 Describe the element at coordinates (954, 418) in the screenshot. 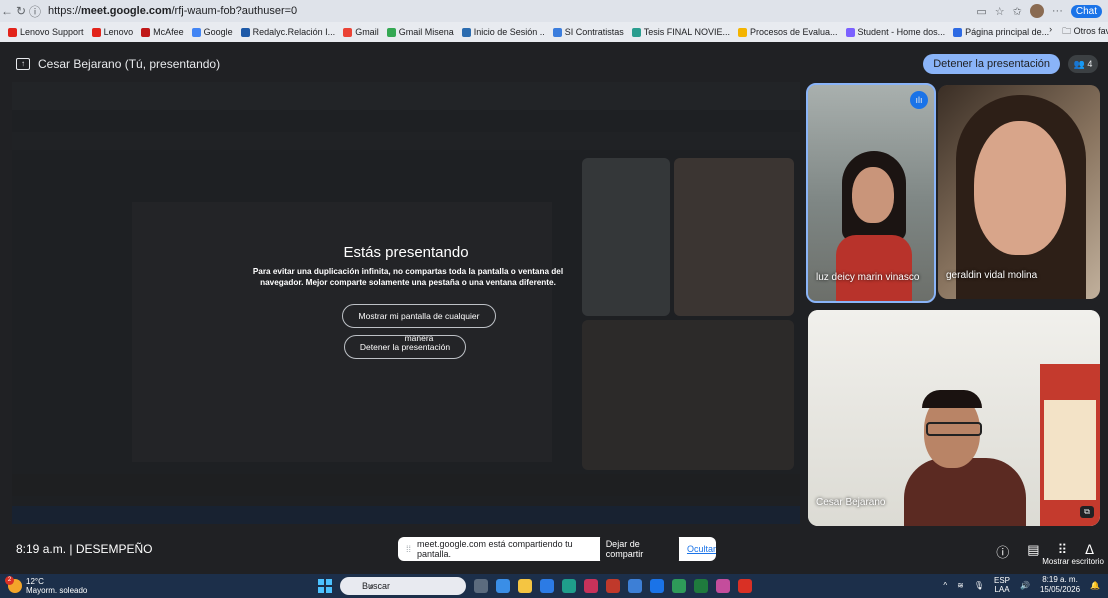

I see `participant-tile-3: Cesar Bejarano ⧉` at that location.